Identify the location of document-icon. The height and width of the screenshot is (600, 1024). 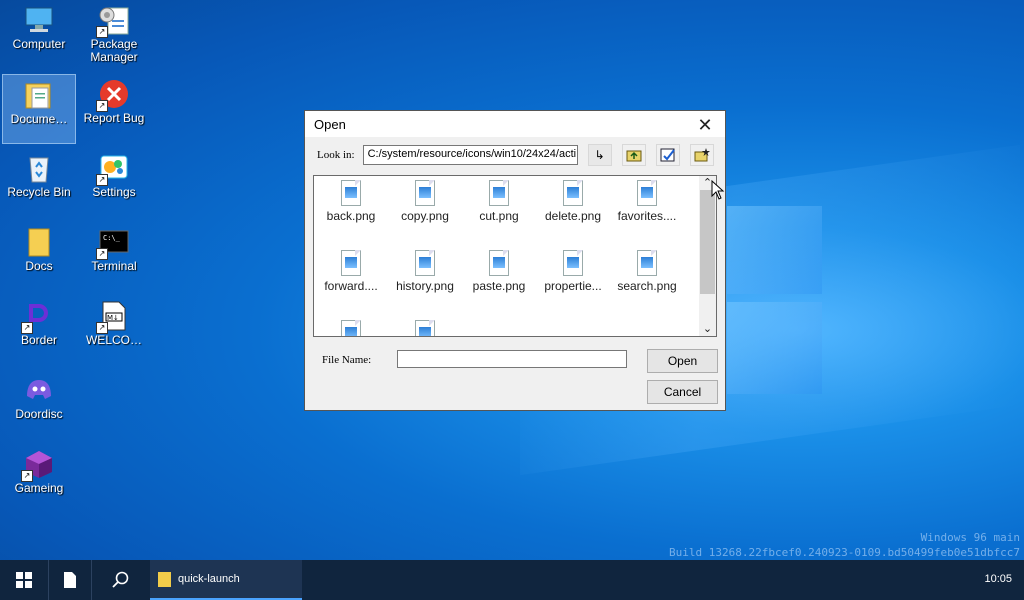
(70, 580).